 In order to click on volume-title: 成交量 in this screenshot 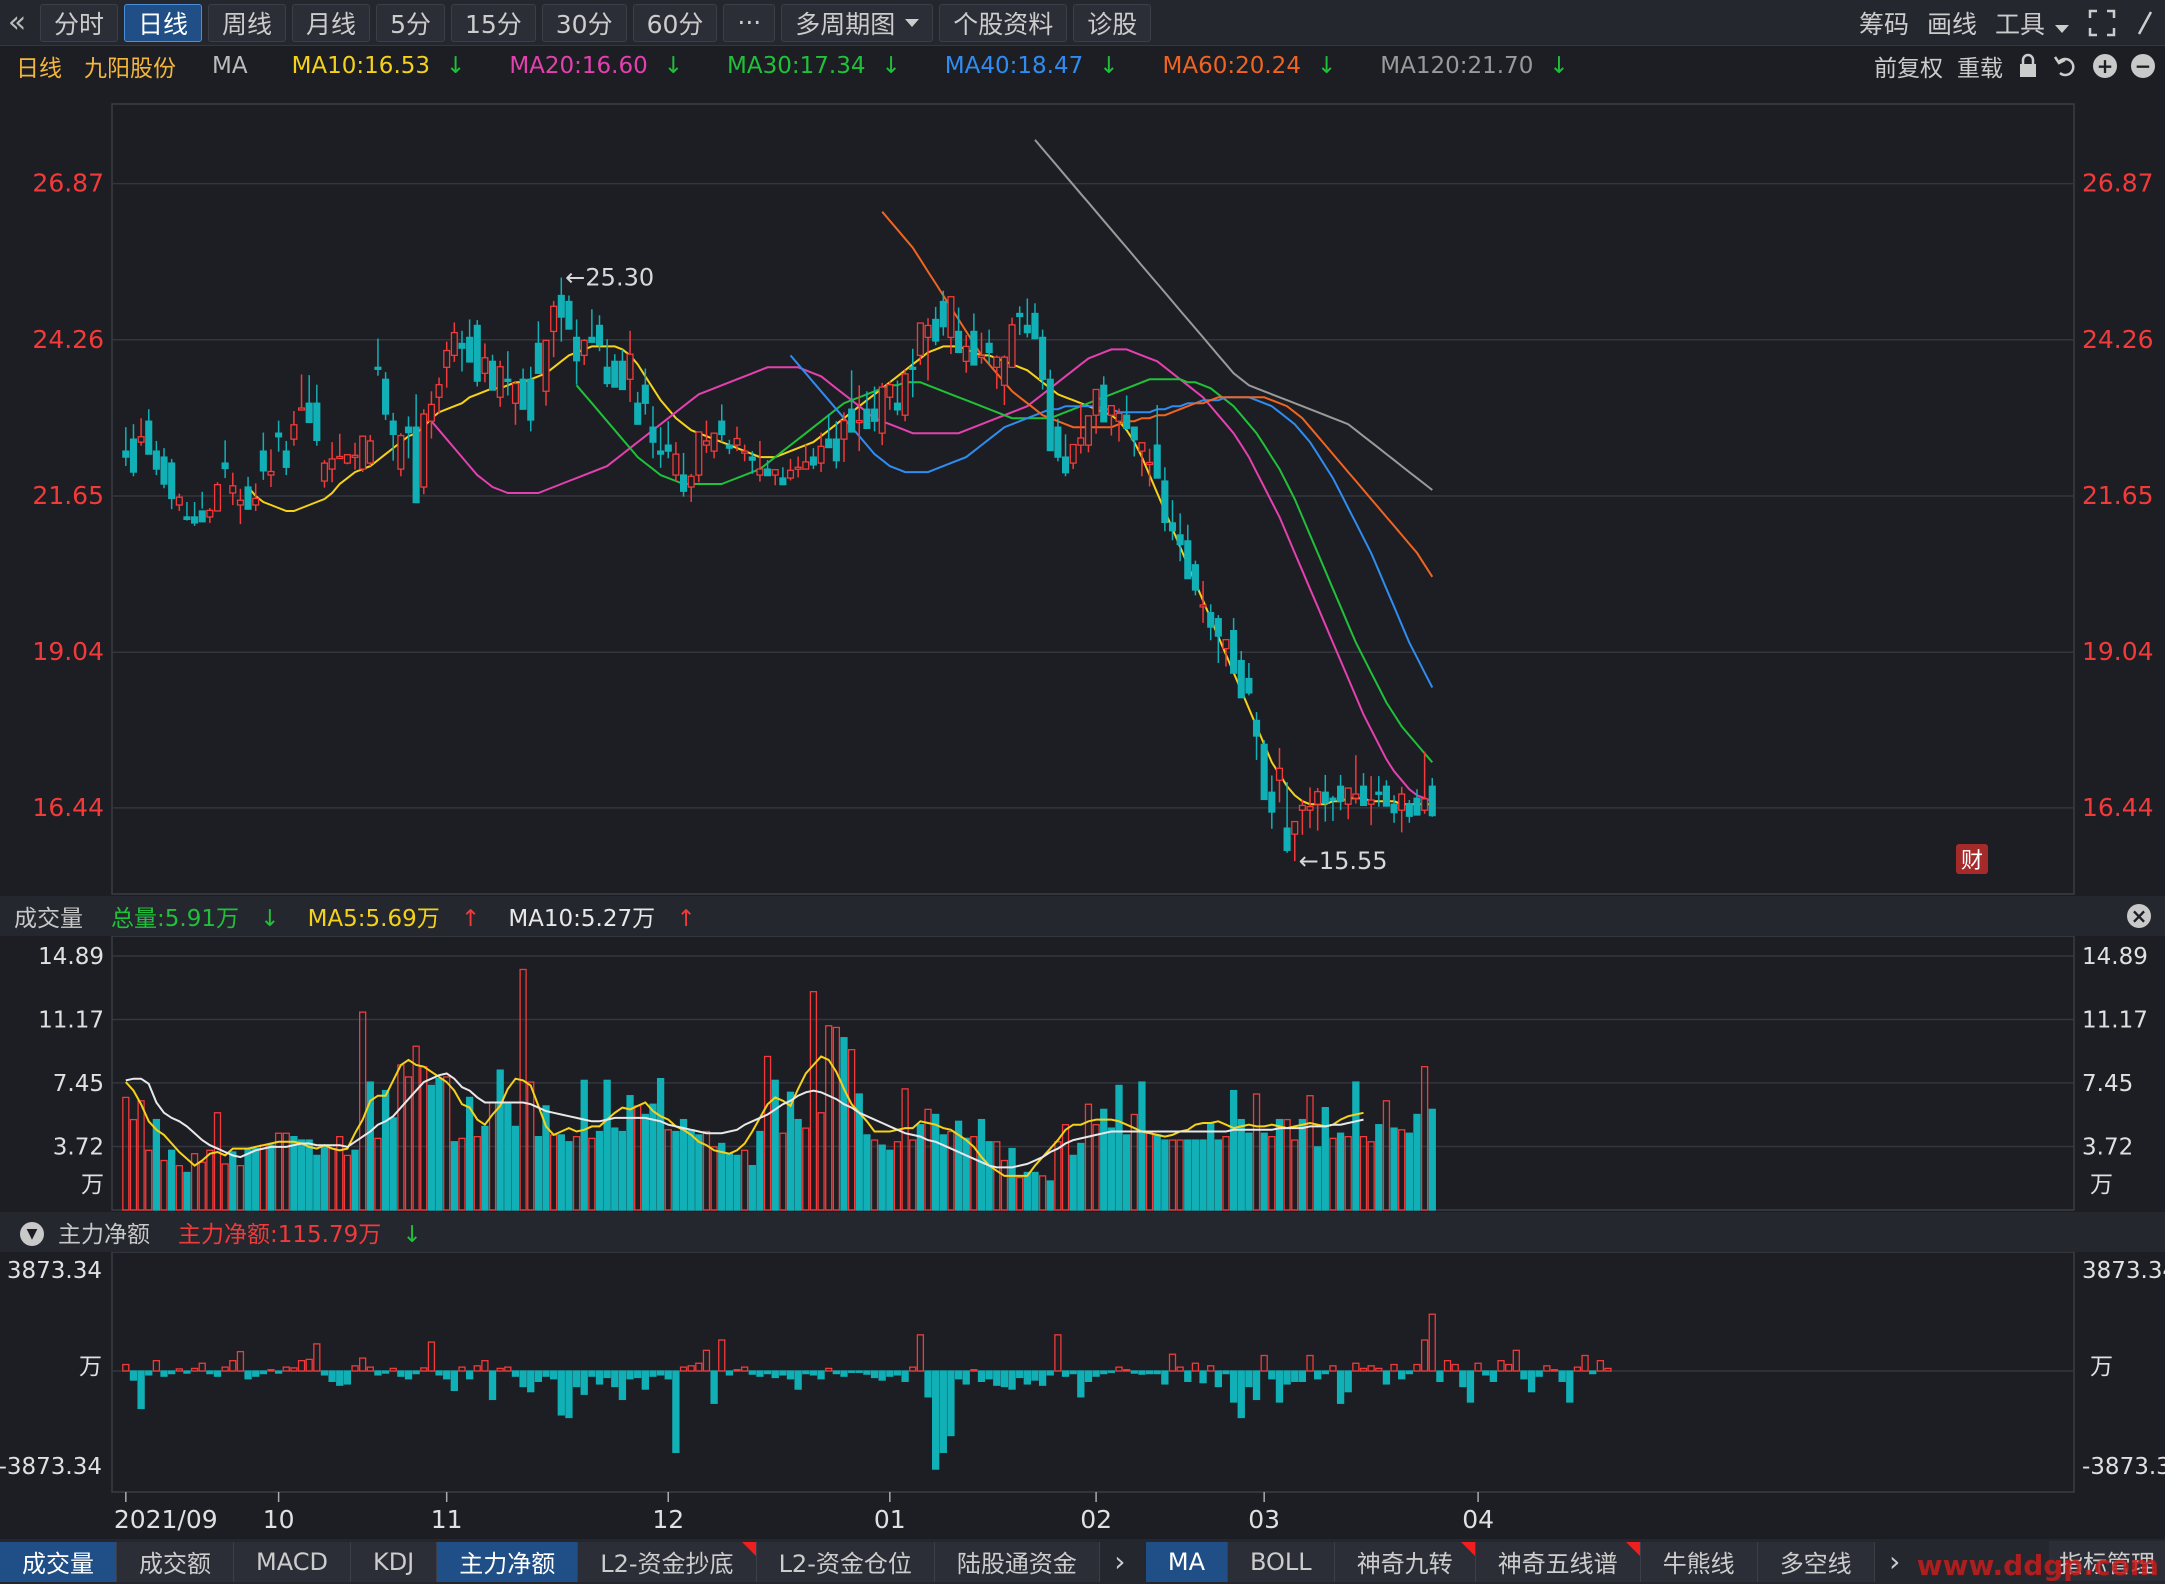, I will do `click(48, 916)`.